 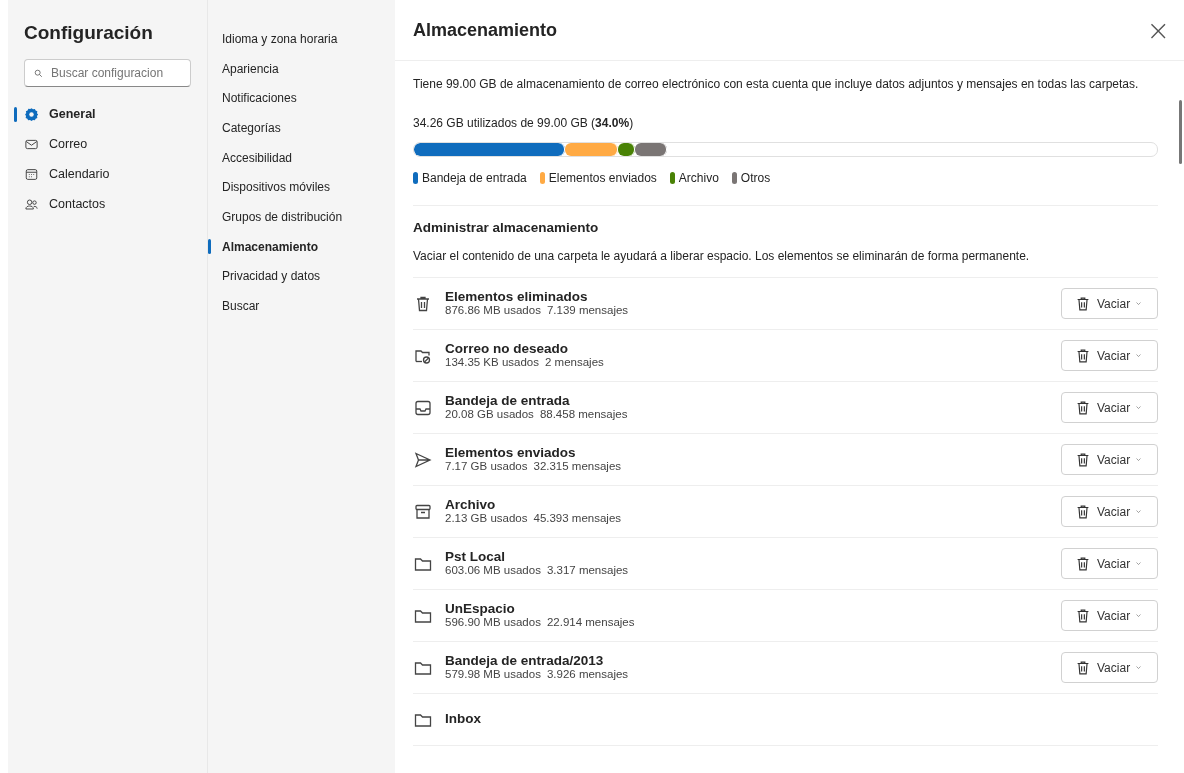 What do you see at coordinates (486, 466) in the screenshot?
I see `folder-size: 7.17 GB usados` at bounding box center [486, 466].